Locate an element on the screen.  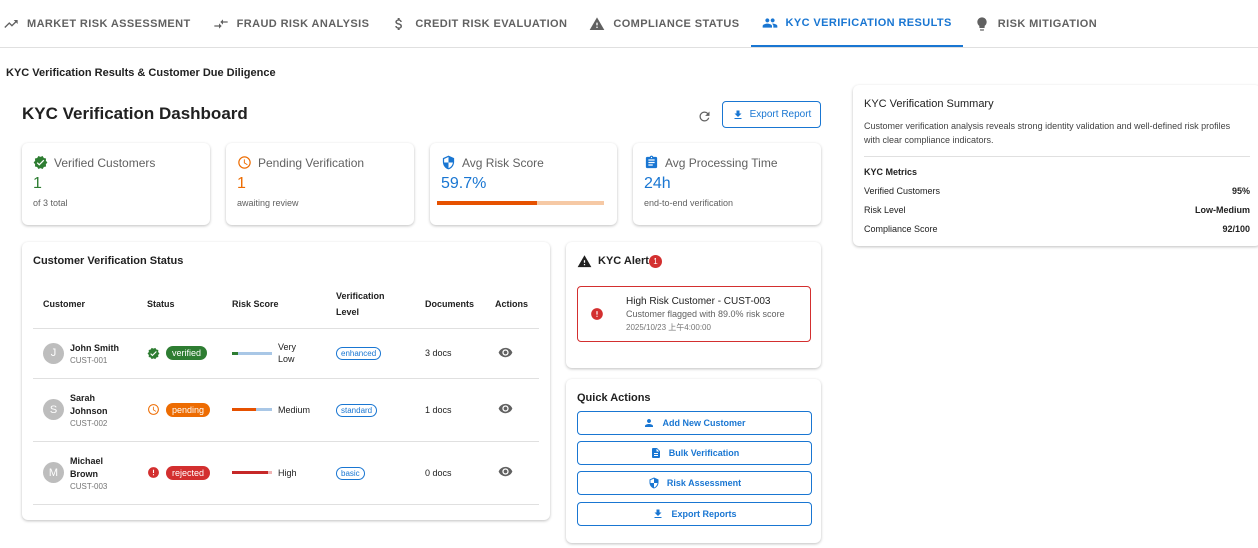
document-icon is located at coordinates (655, 453).